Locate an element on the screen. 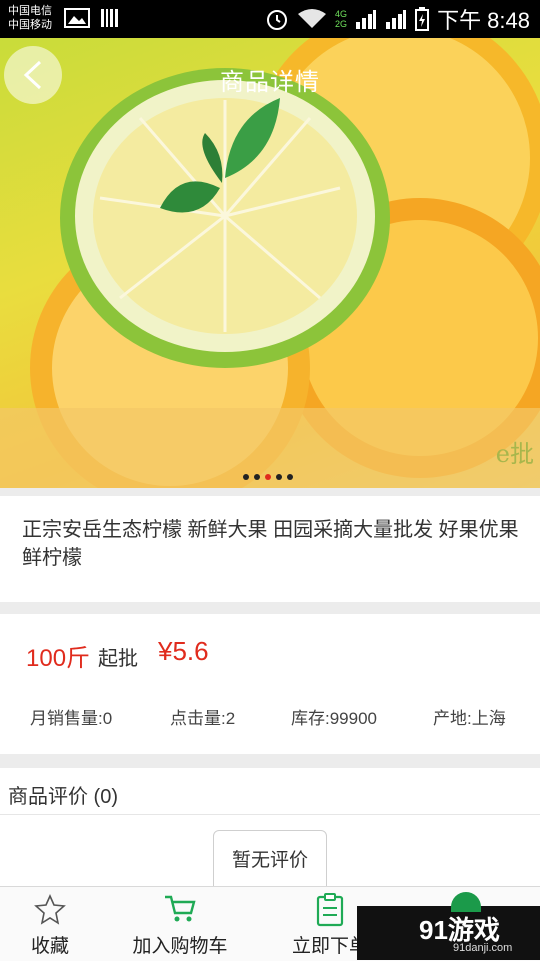  carrier-1: 中国电信 is located at coordinates (30, 11).